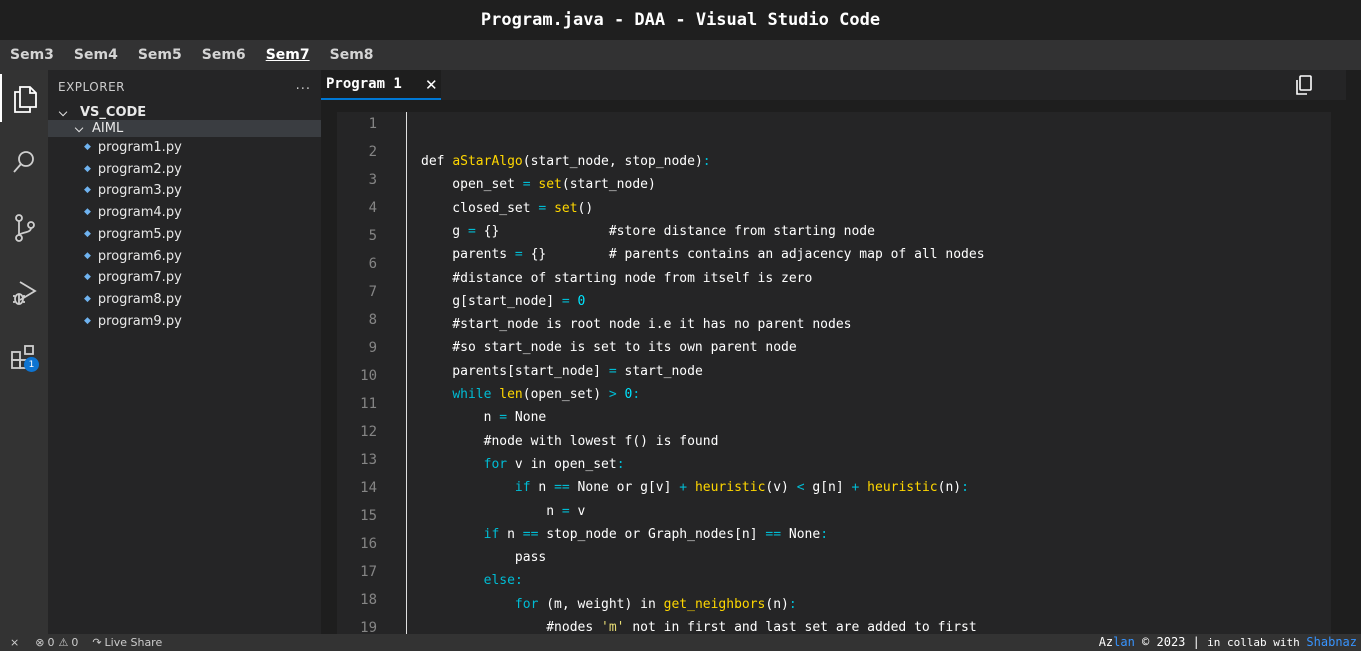 The image size is (1361, 651). Describe the element at coordinates (86, 642) in the screenshot. I see `status-left: ⨯ ⊗ 0 ⚠ 0 ↷ Live Share` at that location.